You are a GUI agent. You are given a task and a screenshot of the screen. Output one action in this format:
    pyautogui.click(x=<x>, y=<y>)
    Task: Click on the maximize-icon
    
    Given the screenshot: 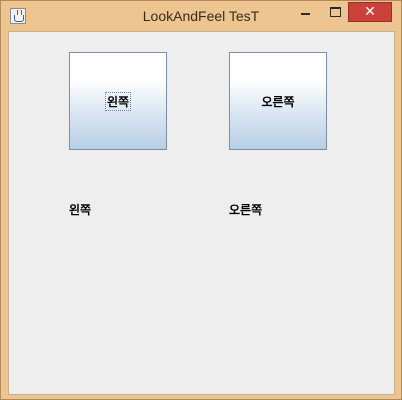 What is the action you would take?
    pyautogui.click(x=335, y=12)
    